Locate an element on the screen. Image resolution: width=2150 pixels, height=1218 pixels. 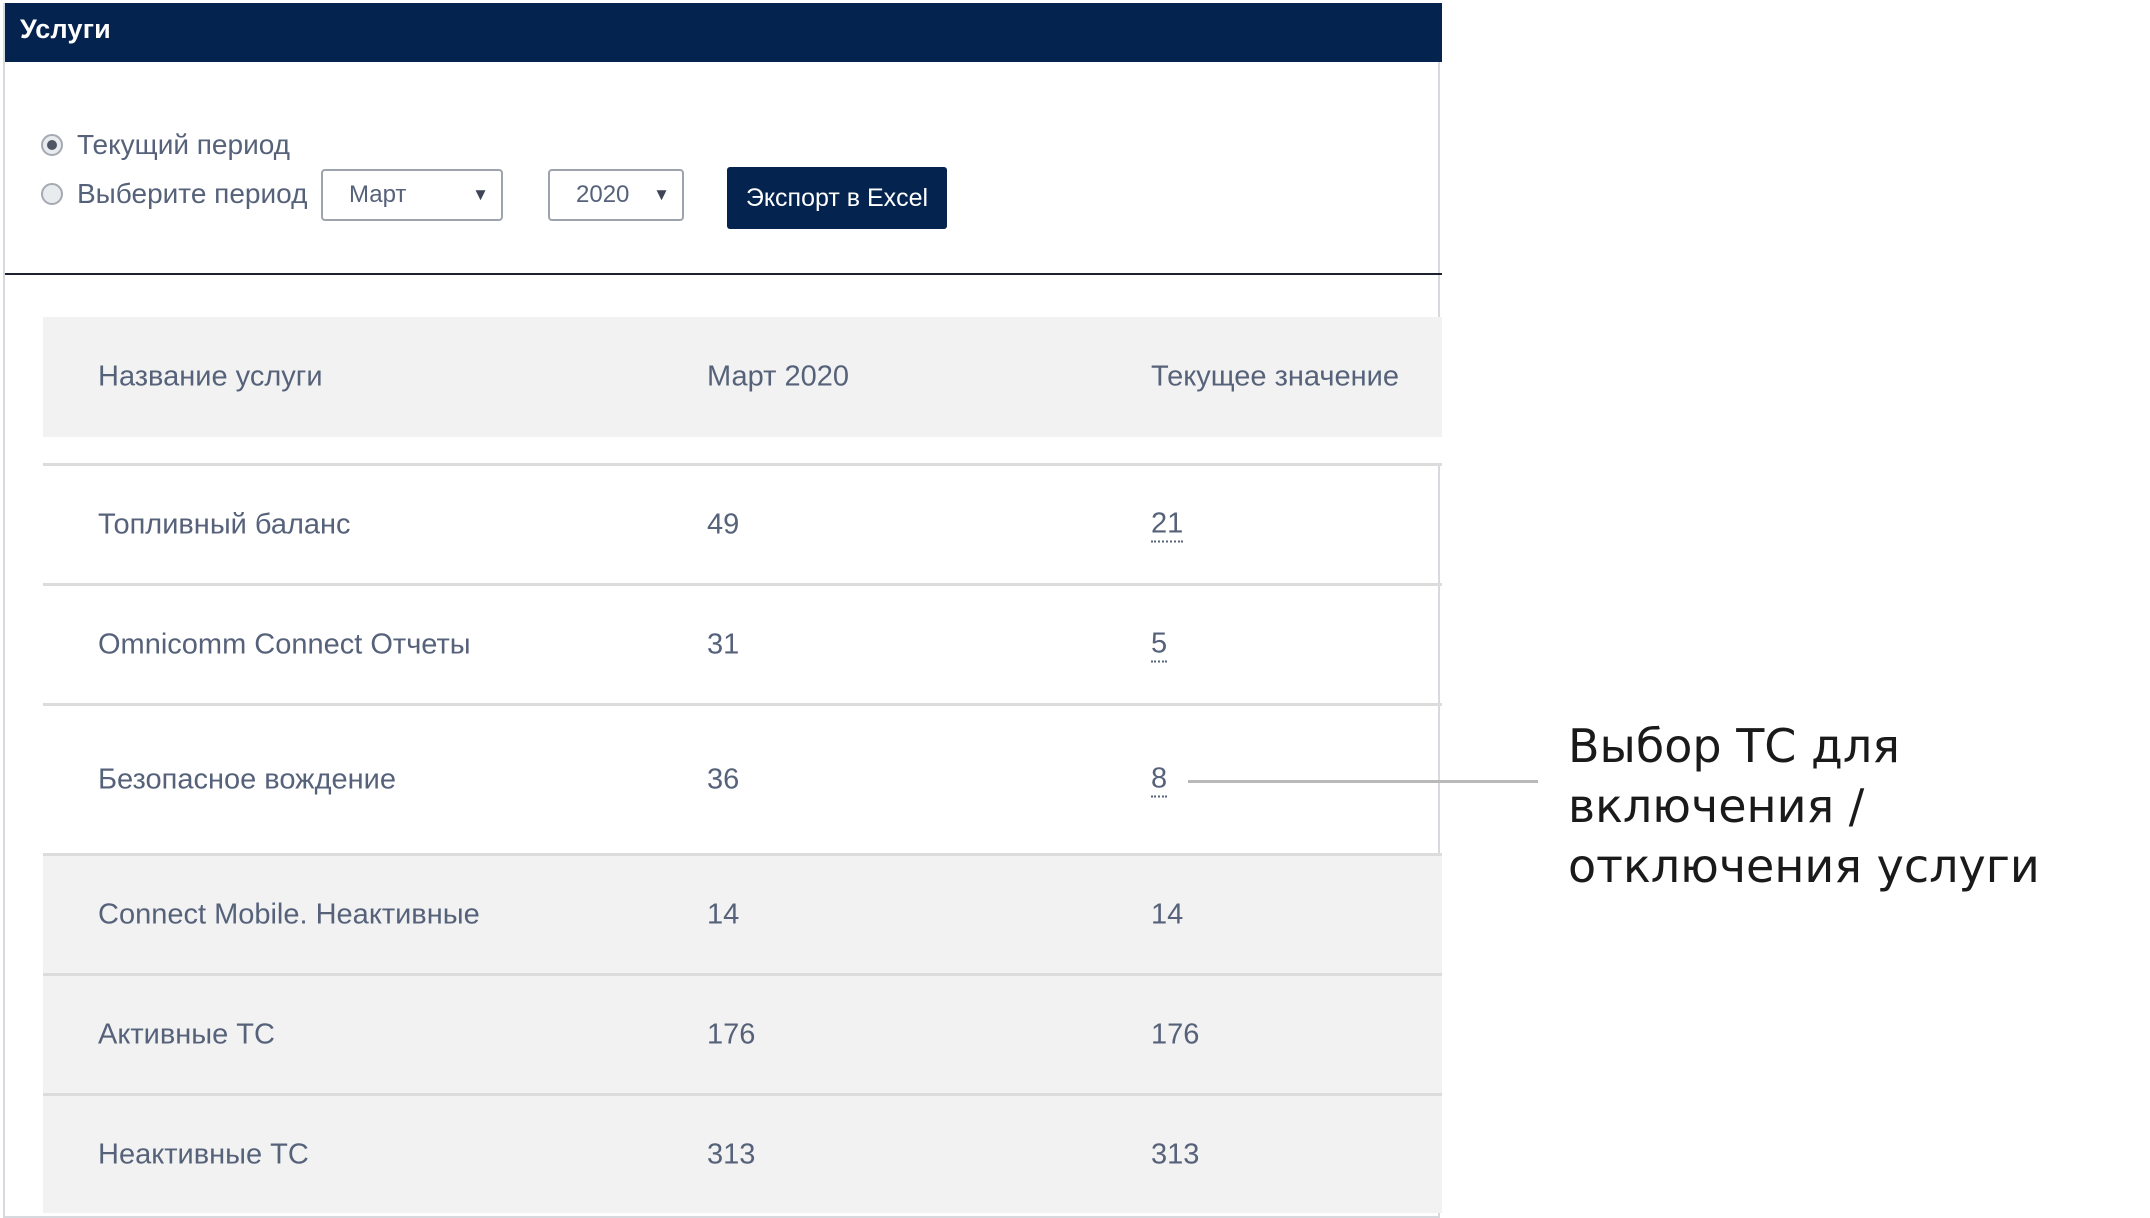
header-gap is located at coordinates (742, 450).